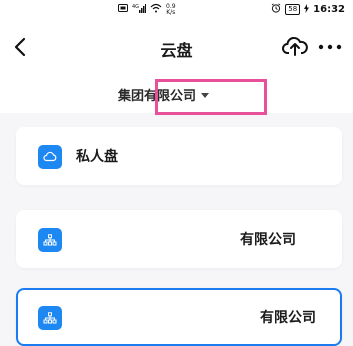  Describe the element at coordinates (97, 157) in the screenshot. I see `drive-card-label: 私人盘` at that location.